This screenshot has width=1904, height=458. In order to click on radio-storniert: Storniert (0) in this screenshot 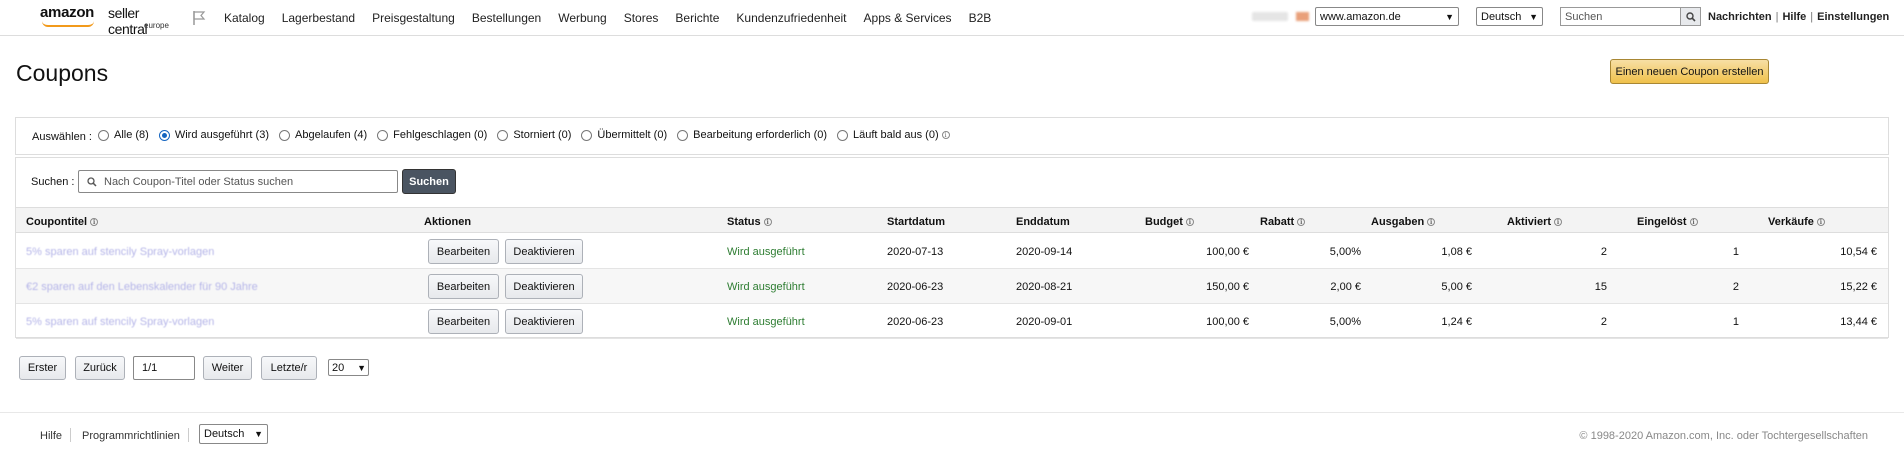, I will do `click(534, 135)`.